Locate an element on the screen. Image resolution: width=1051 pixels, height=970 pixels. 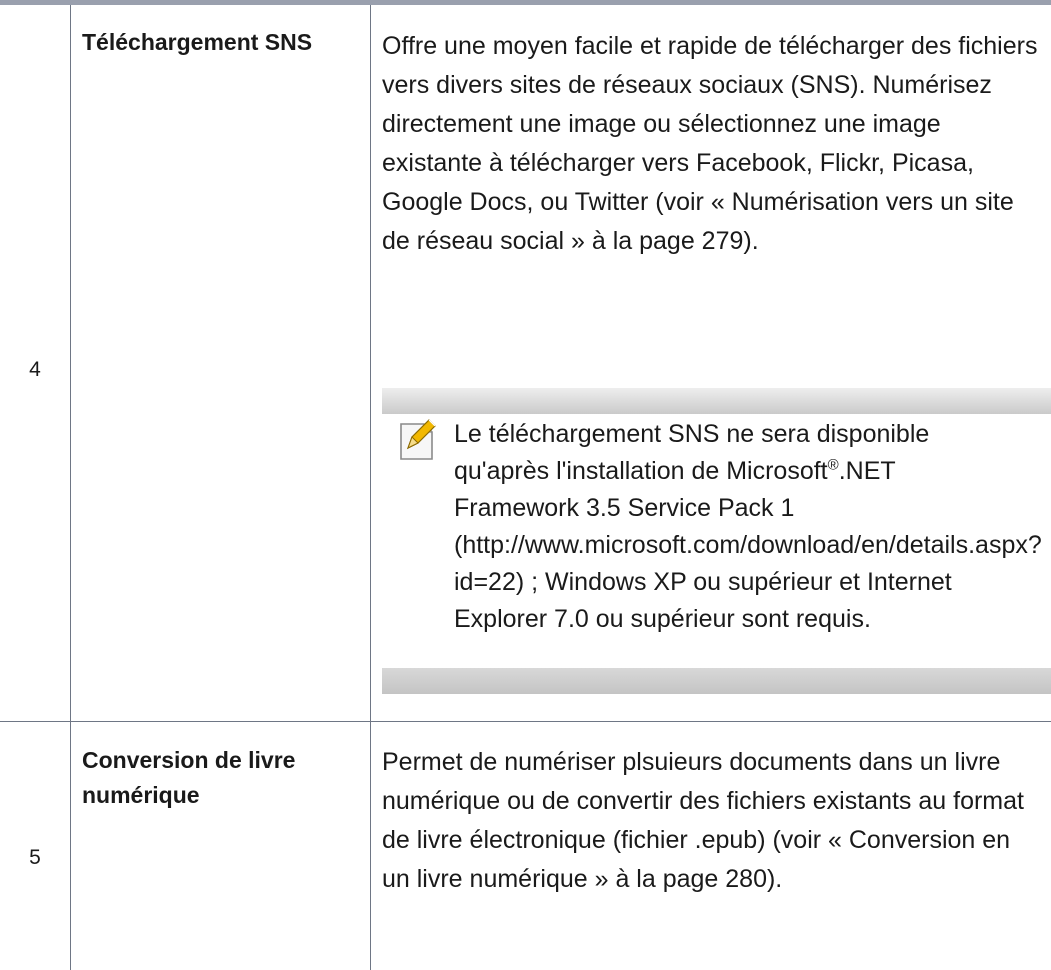
note-bottom-band is located at coordinates (716, 681).